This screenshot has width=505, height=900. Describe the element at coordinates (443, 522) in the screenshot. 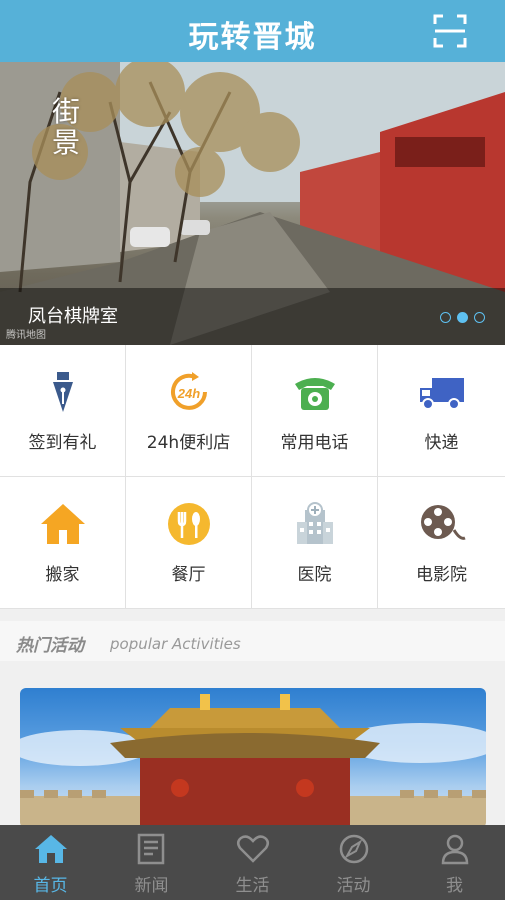

I see `film-reel-icon` at that location.